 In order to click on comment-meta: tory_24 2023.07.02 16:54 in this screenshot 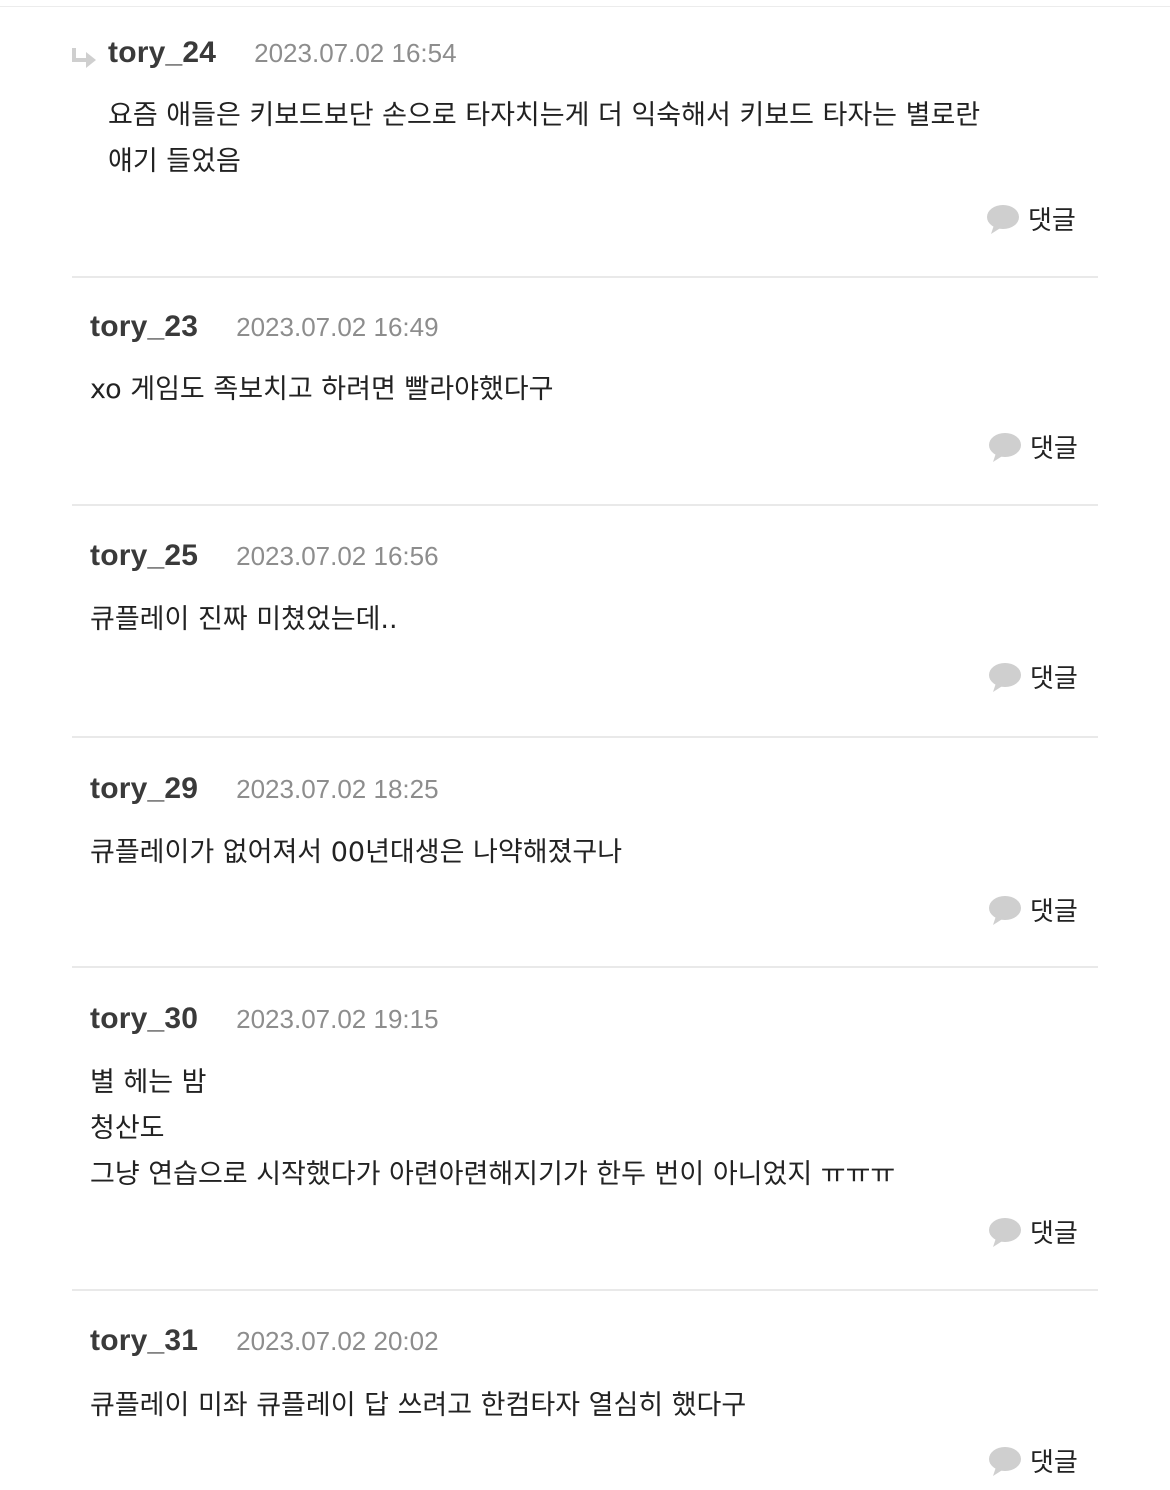, I will do `click(282, 53)`.